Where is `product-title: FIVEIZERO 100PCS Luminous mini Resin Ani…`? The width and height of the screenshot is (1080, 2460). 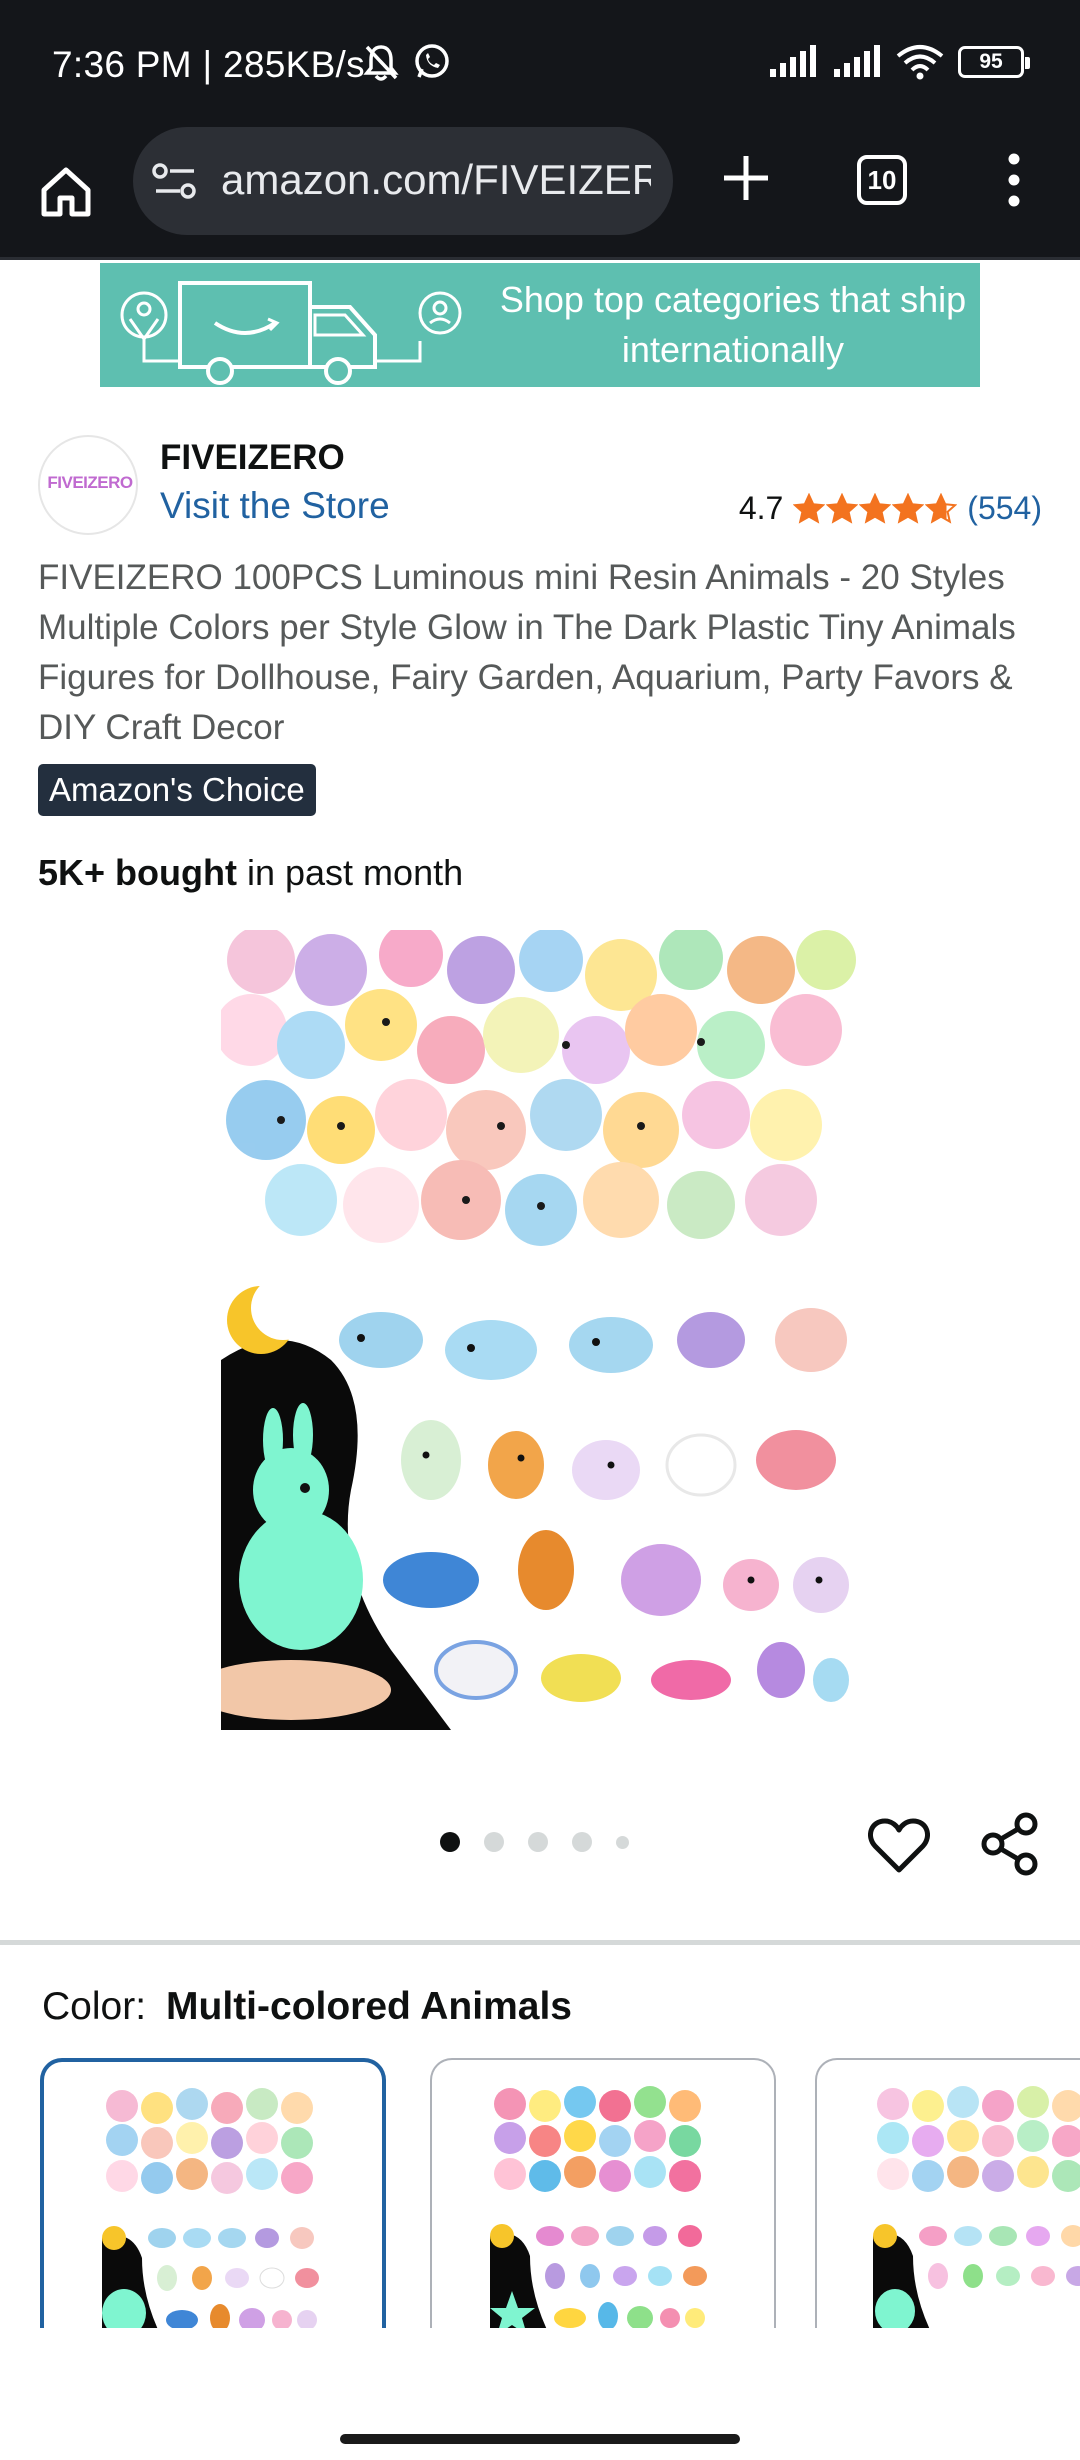 product-title: FIVEIZERO 100PCS Luminous mini Resin Ani… is located at coordinates (527, 652).